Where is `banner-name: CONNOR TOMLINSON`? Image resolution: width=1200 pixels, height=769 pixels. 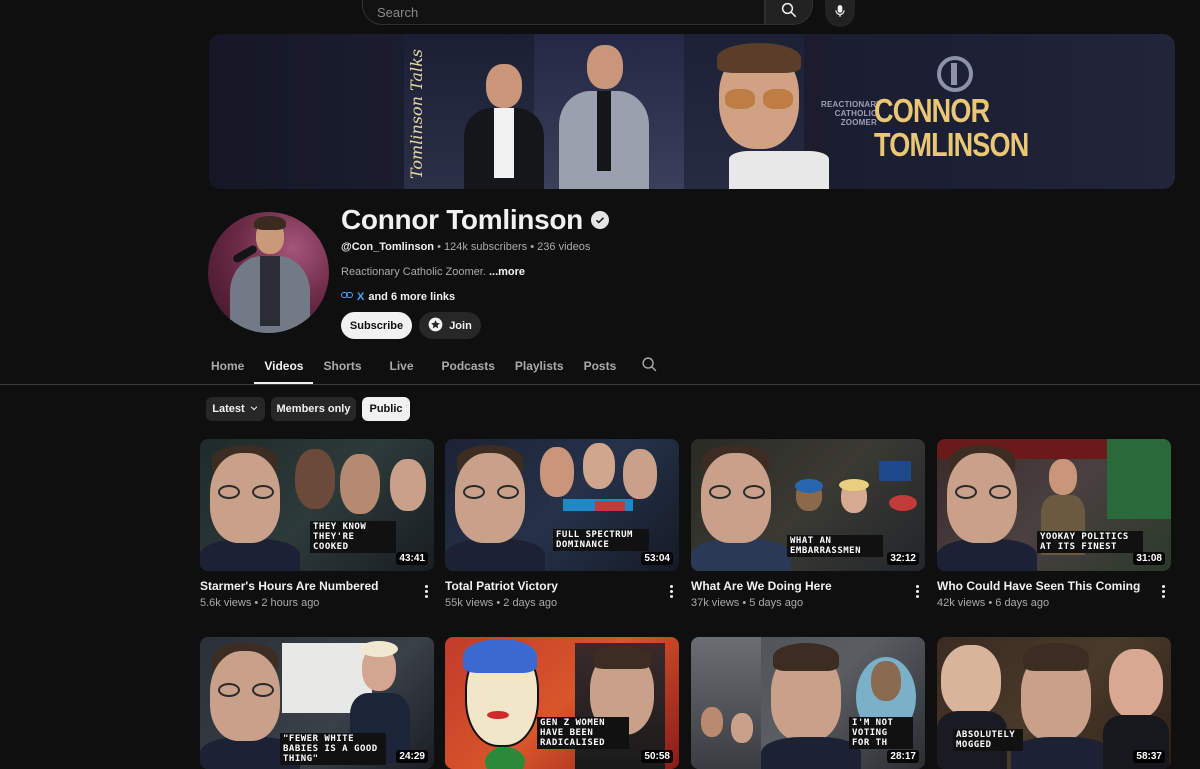 banner-name: CONNOR TOMLINSON is located at coordinates (951, 127).